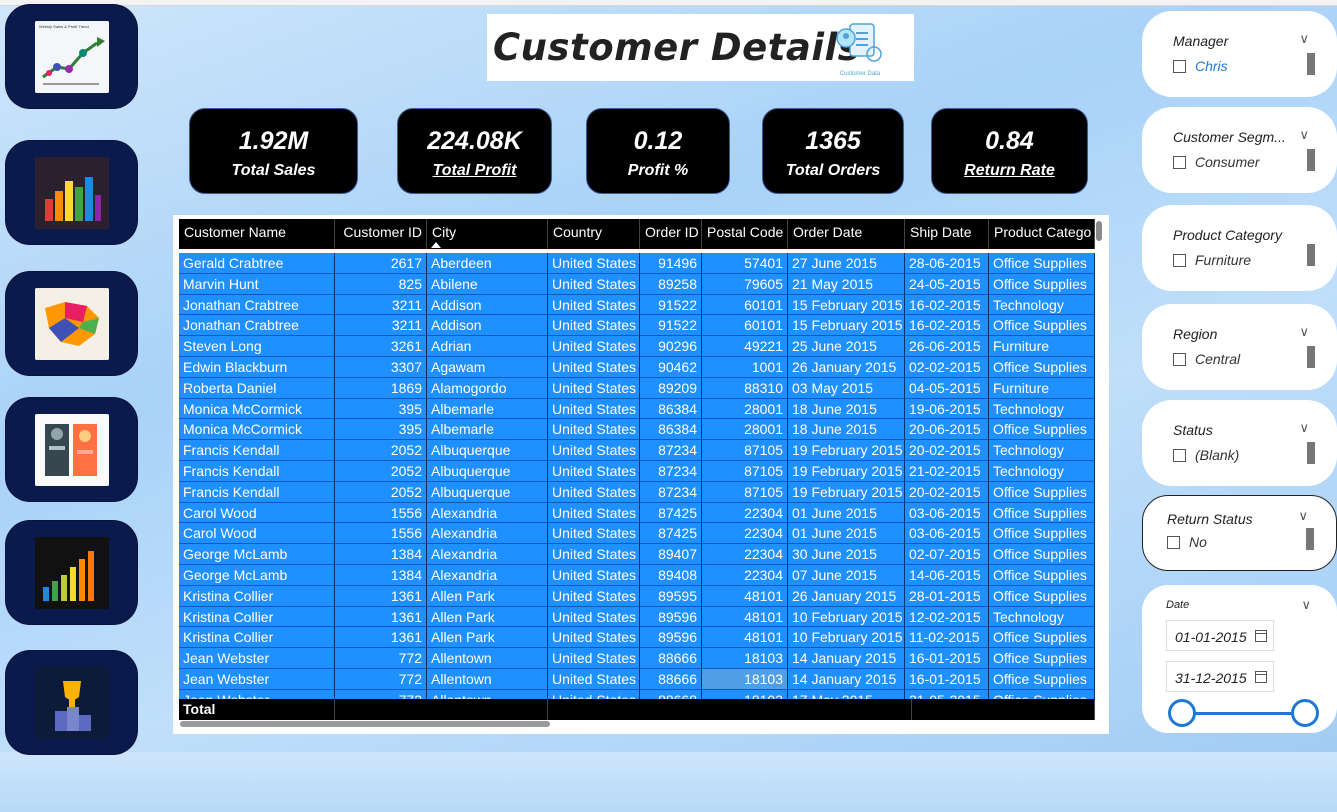 The width and height of the screenshot is (1337, 812). What do you see at coordinates (846, 554) in the screenshot?
I see `table-cell: 30 June 2015` at bounding box center [846, 554].